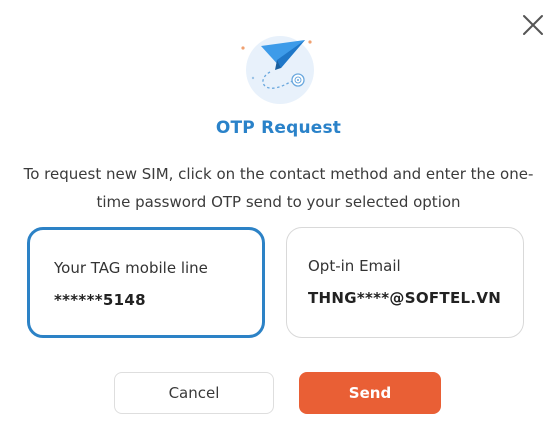 The width and height of the screenshot is (557, 446). What do you see at coordinates (278, 128) in the screenshot?
I see `dialog-title: OTP Request` at bounding box center [278, 128].